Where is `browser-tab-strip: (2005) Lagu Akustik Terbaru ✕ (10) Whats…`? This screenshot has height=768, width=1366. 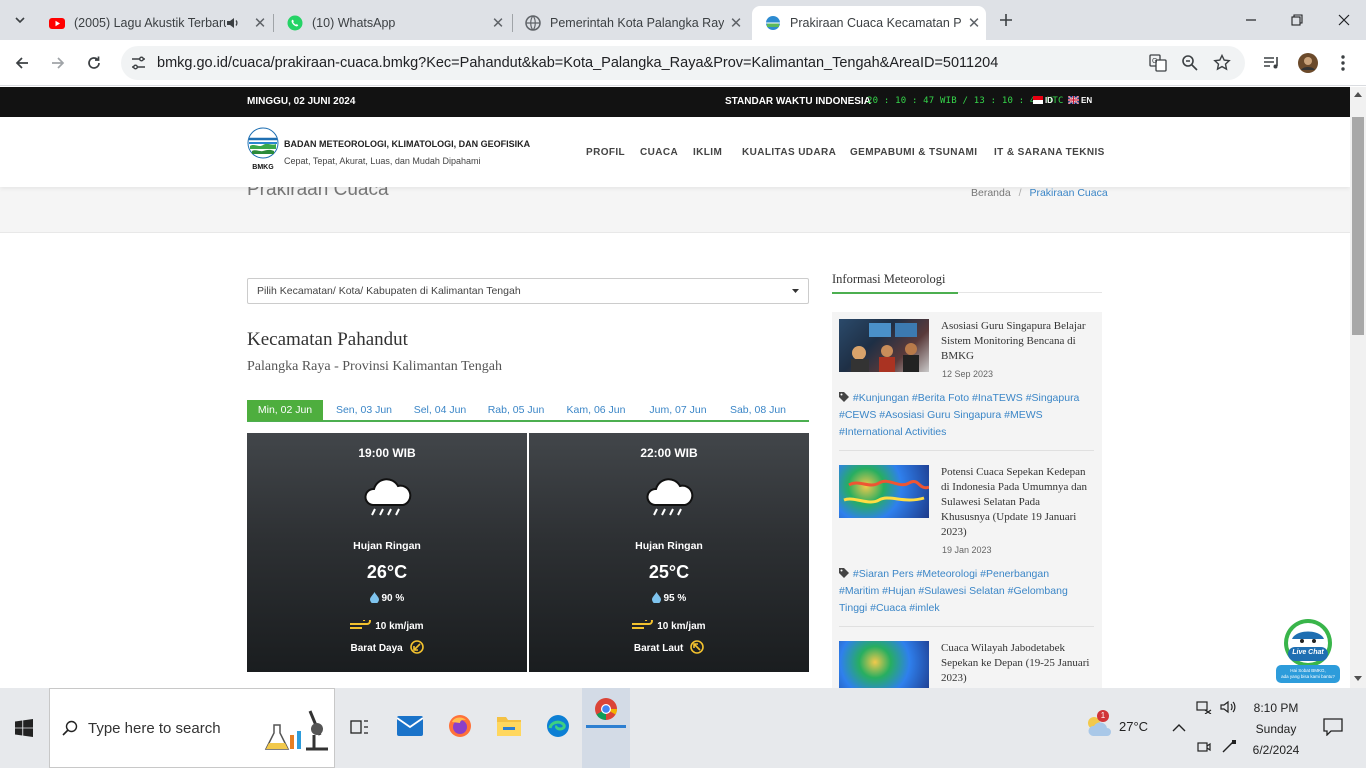
browser-tab-strip: (2005) Lagu Akustik Terbaru ✕ (10) Whats… is located at coordinates (683, 20).